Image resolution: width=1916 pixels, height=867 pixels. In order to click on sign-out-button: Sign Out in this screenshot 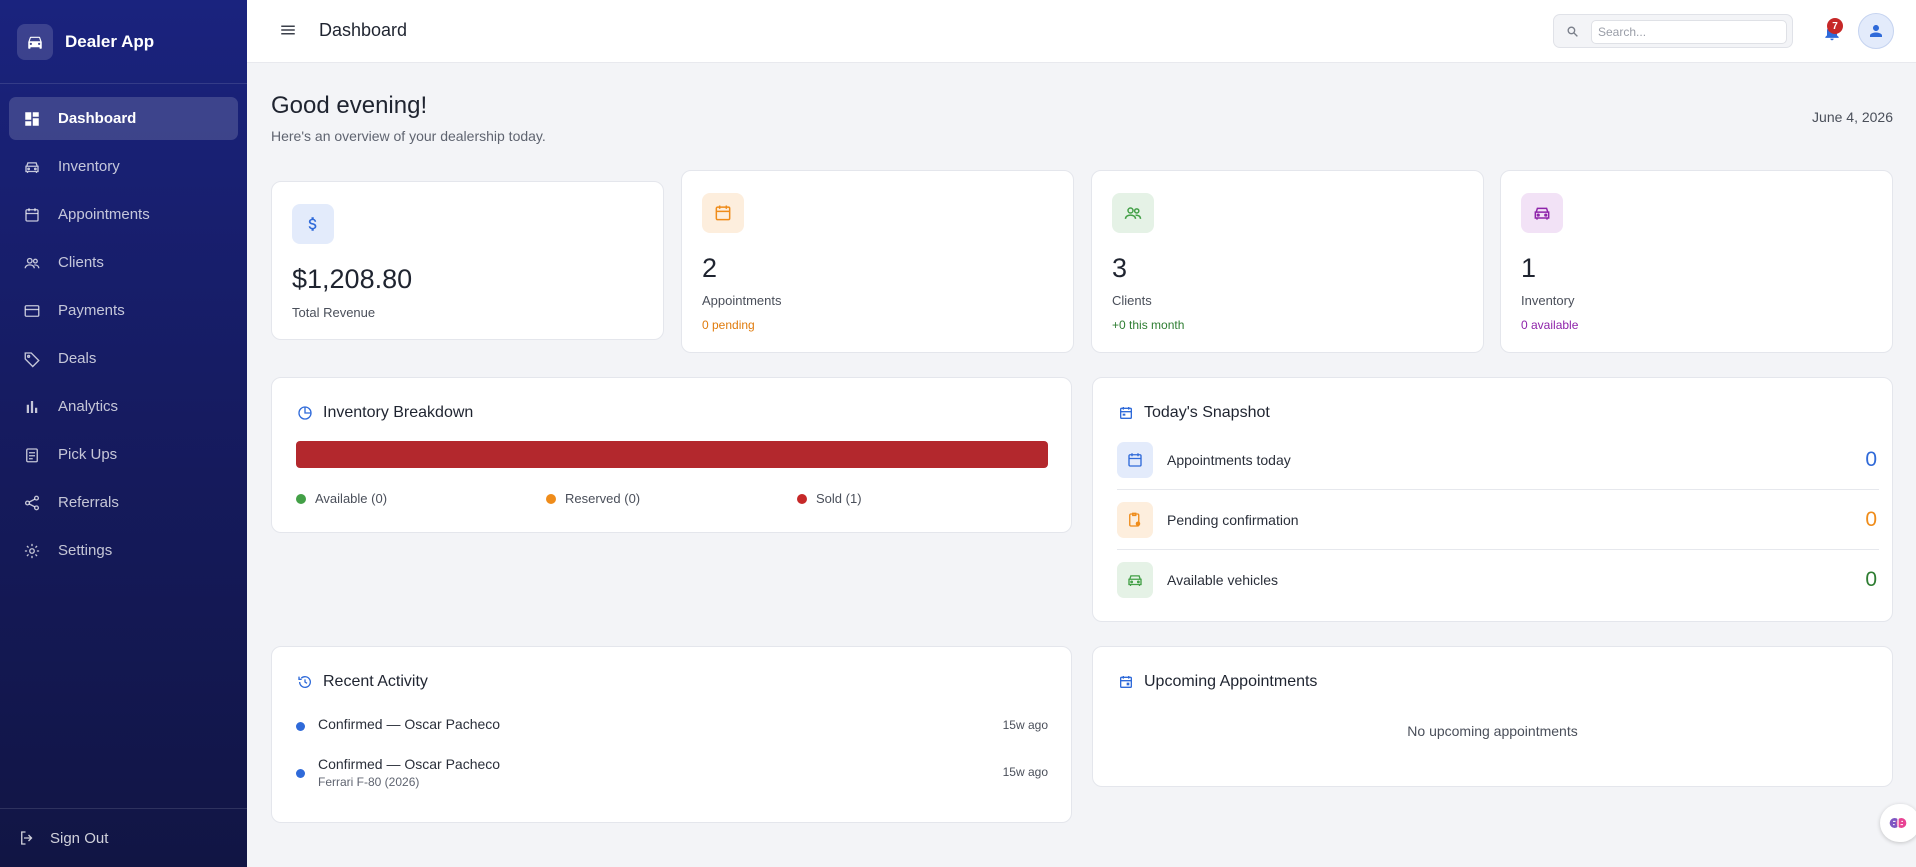, I will do `click(123, 837)`.